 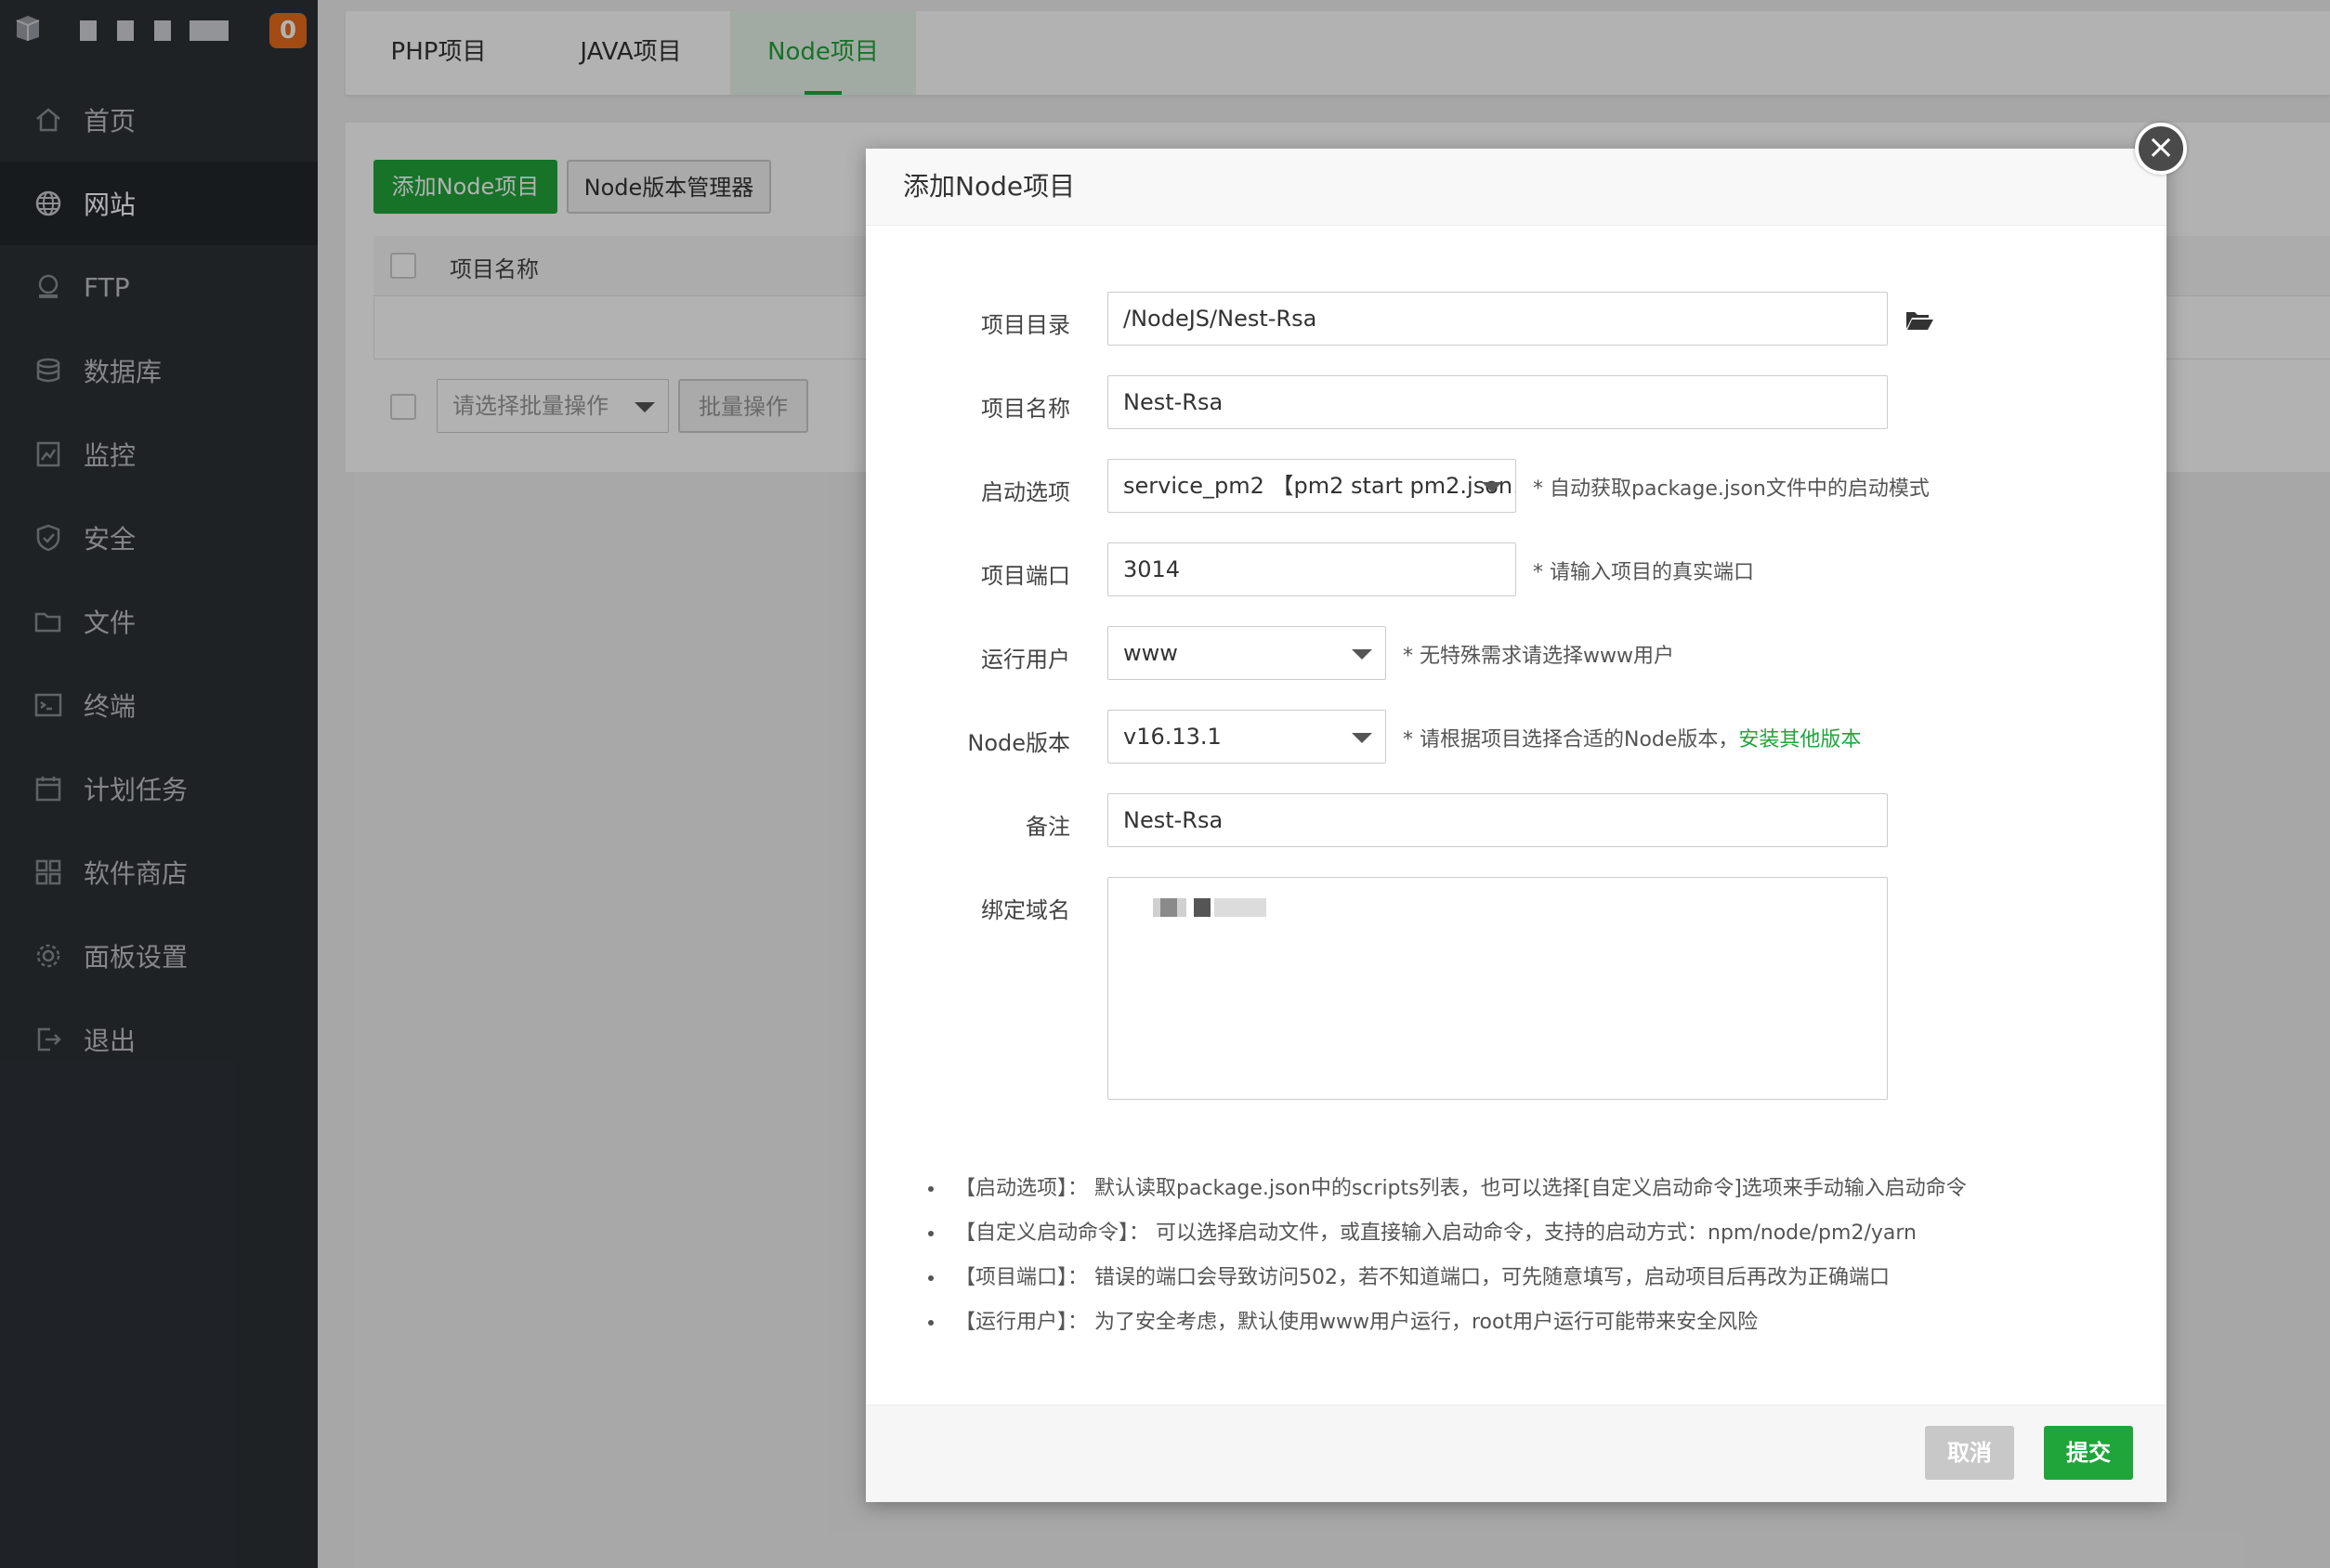 What do you see at coordinates (1025, 492) in the screenshot?
I see `start-option-label: 启动选项` at bounding box center [1025, 492].